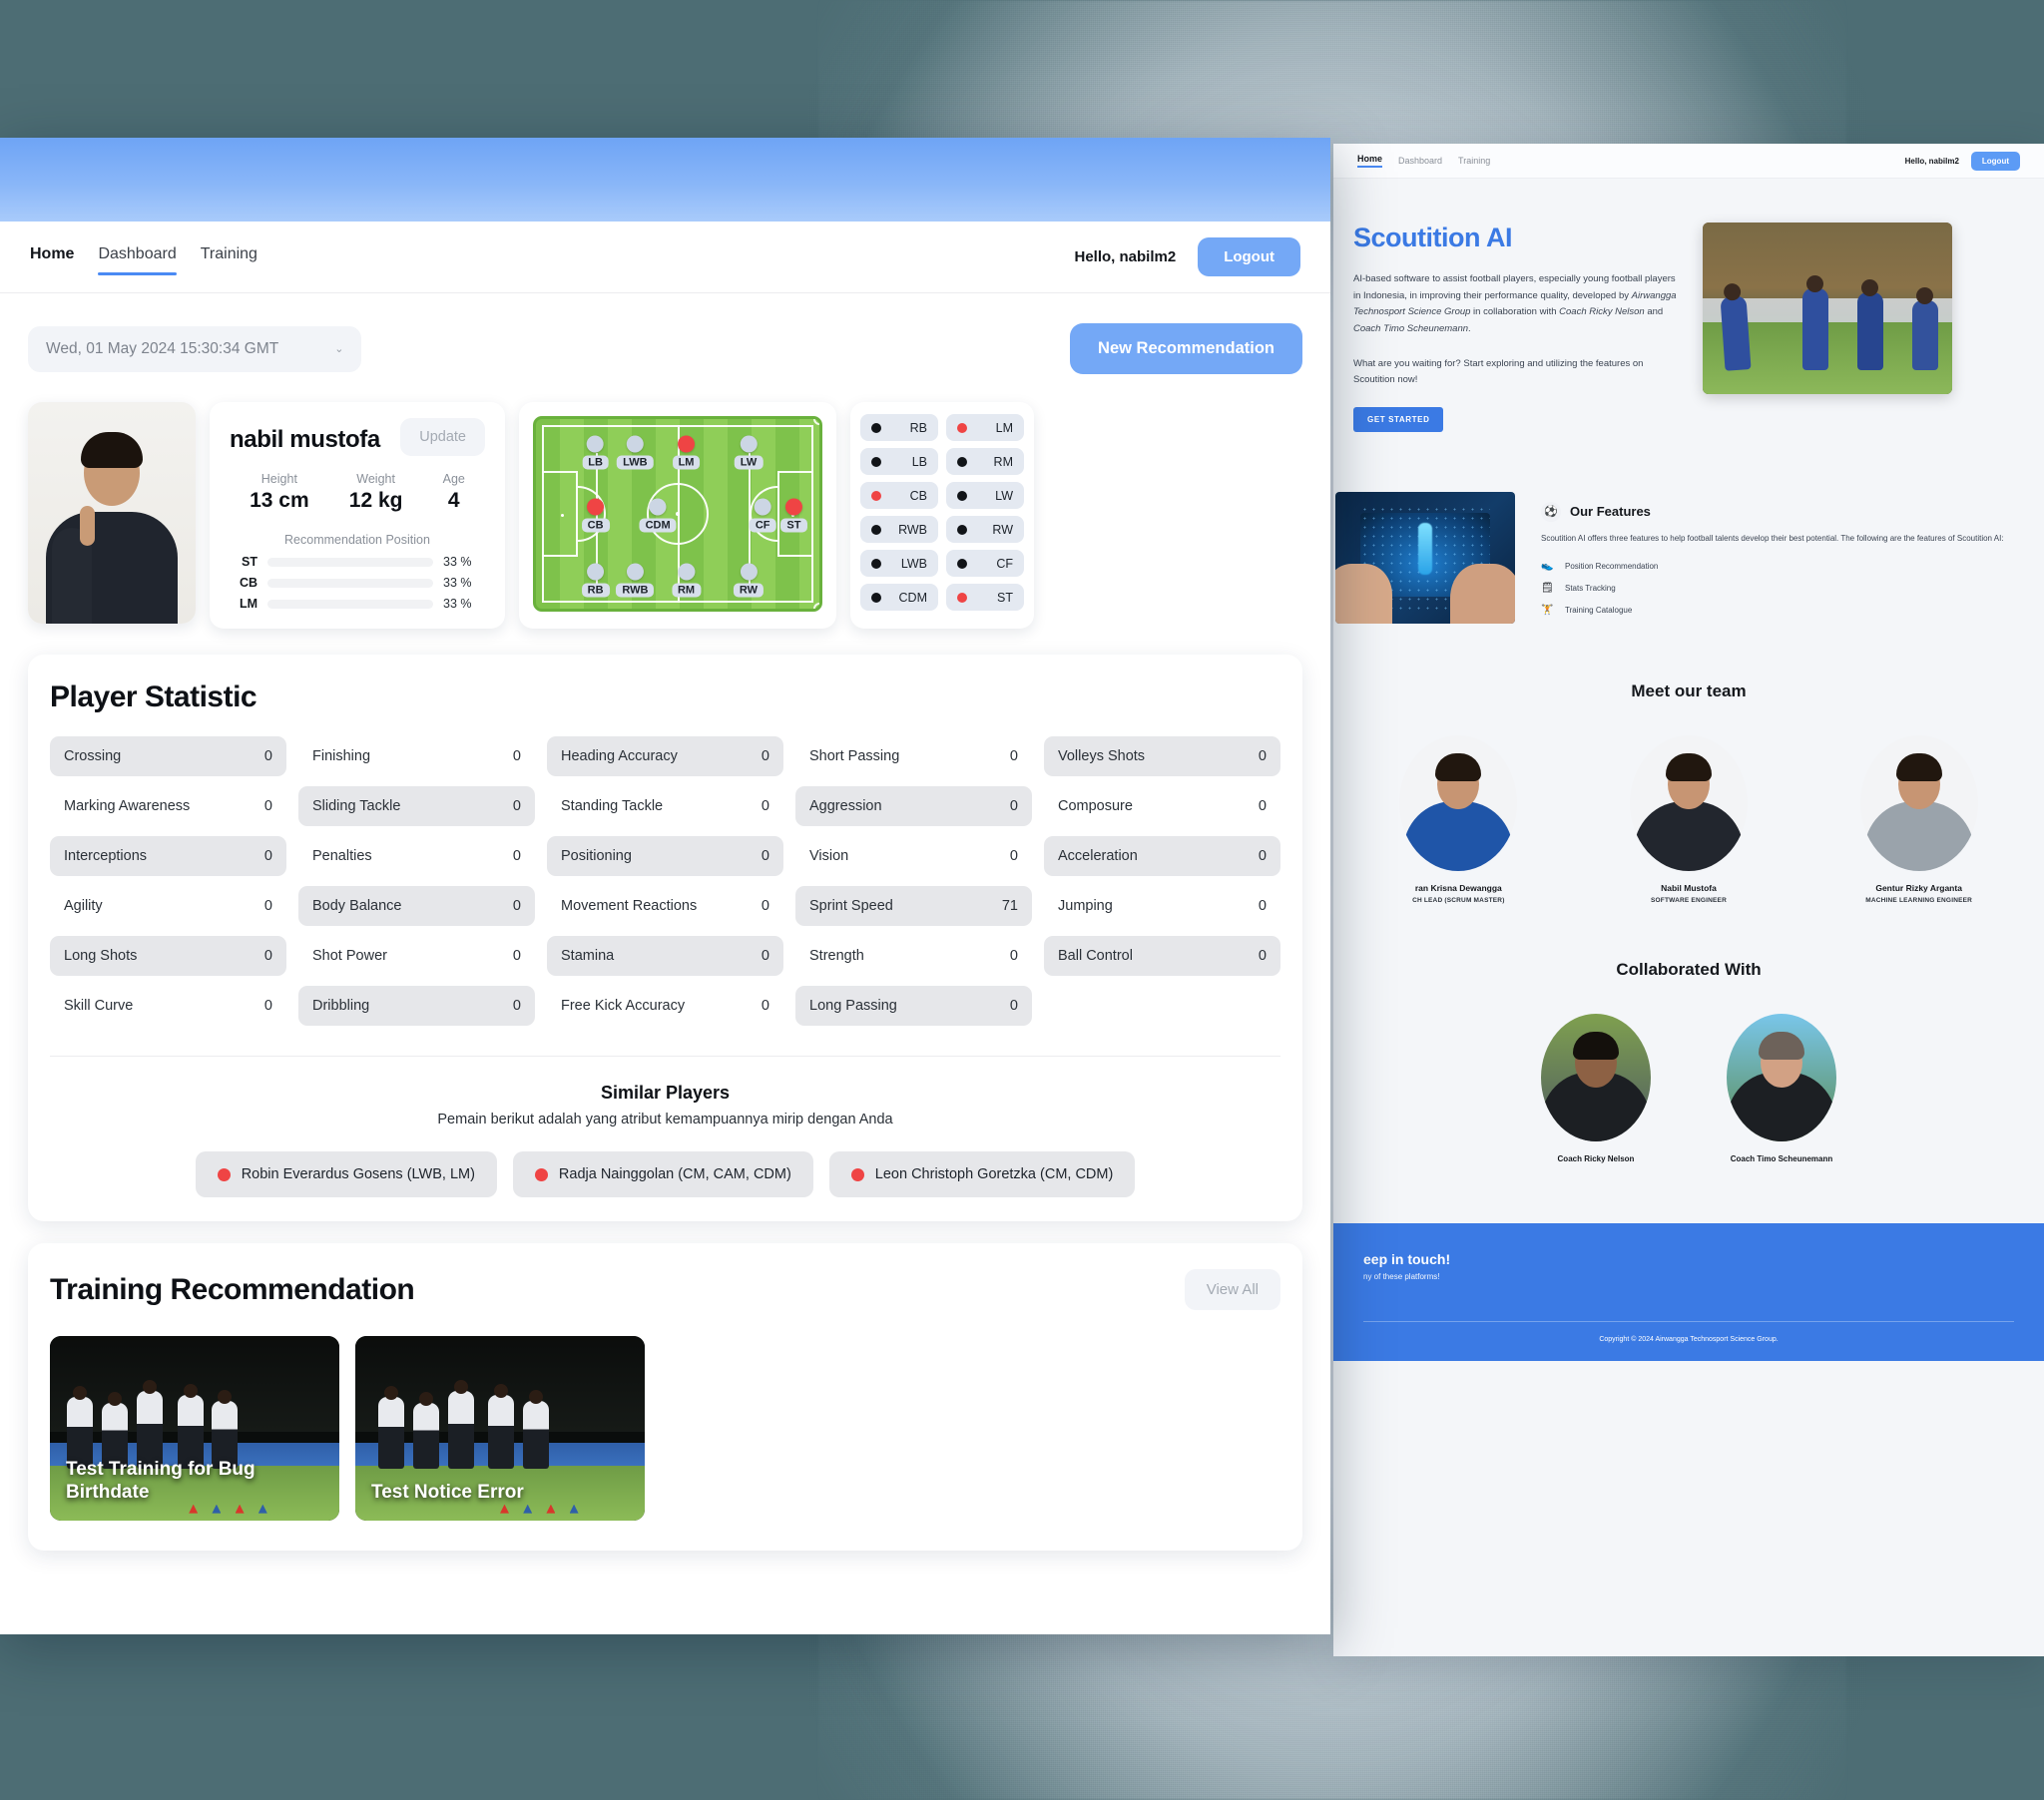 The height and width of the screenshot is (1800, 2044). What do you see at coordinates (375, 500) in the screenshot?
I see `metric-value-weight: 12 kg` at bounding box center [375, 500].